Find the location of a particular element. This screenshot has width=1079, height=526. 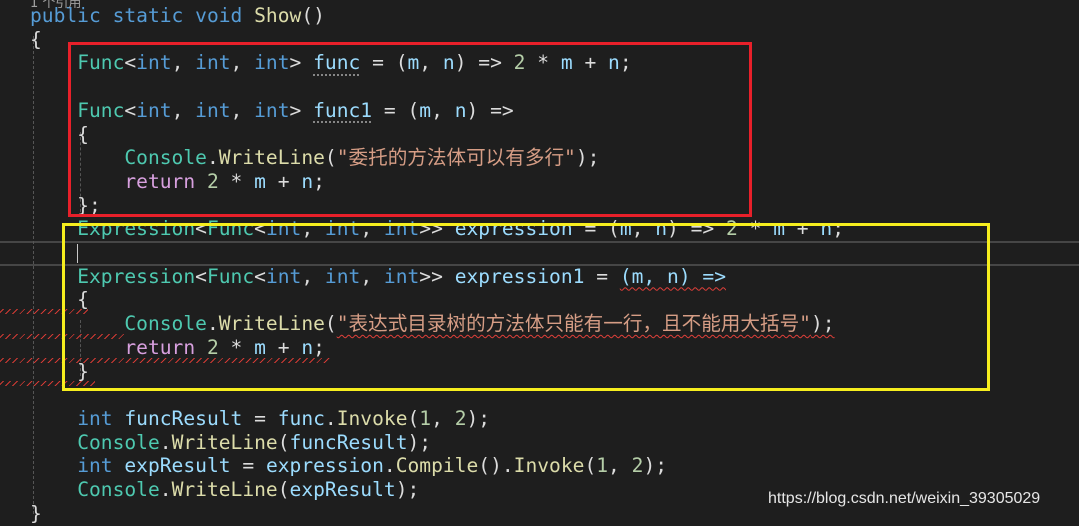

code-token: Compile is located at coordinates (437, 466).